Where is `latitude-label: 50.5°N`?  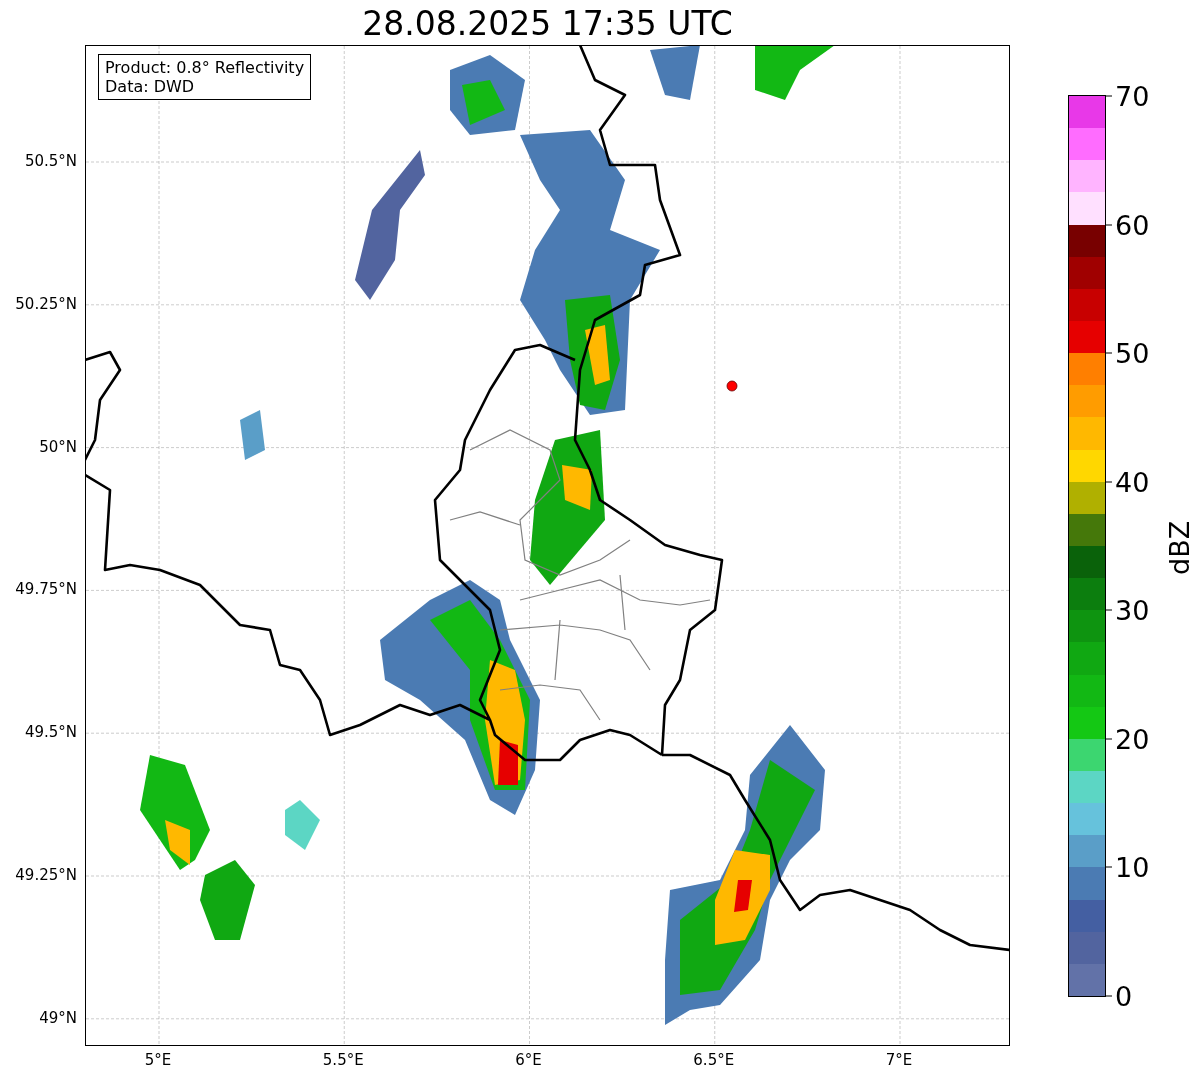 latitude-label: 50.5°N is located at coordinates (50, 161).